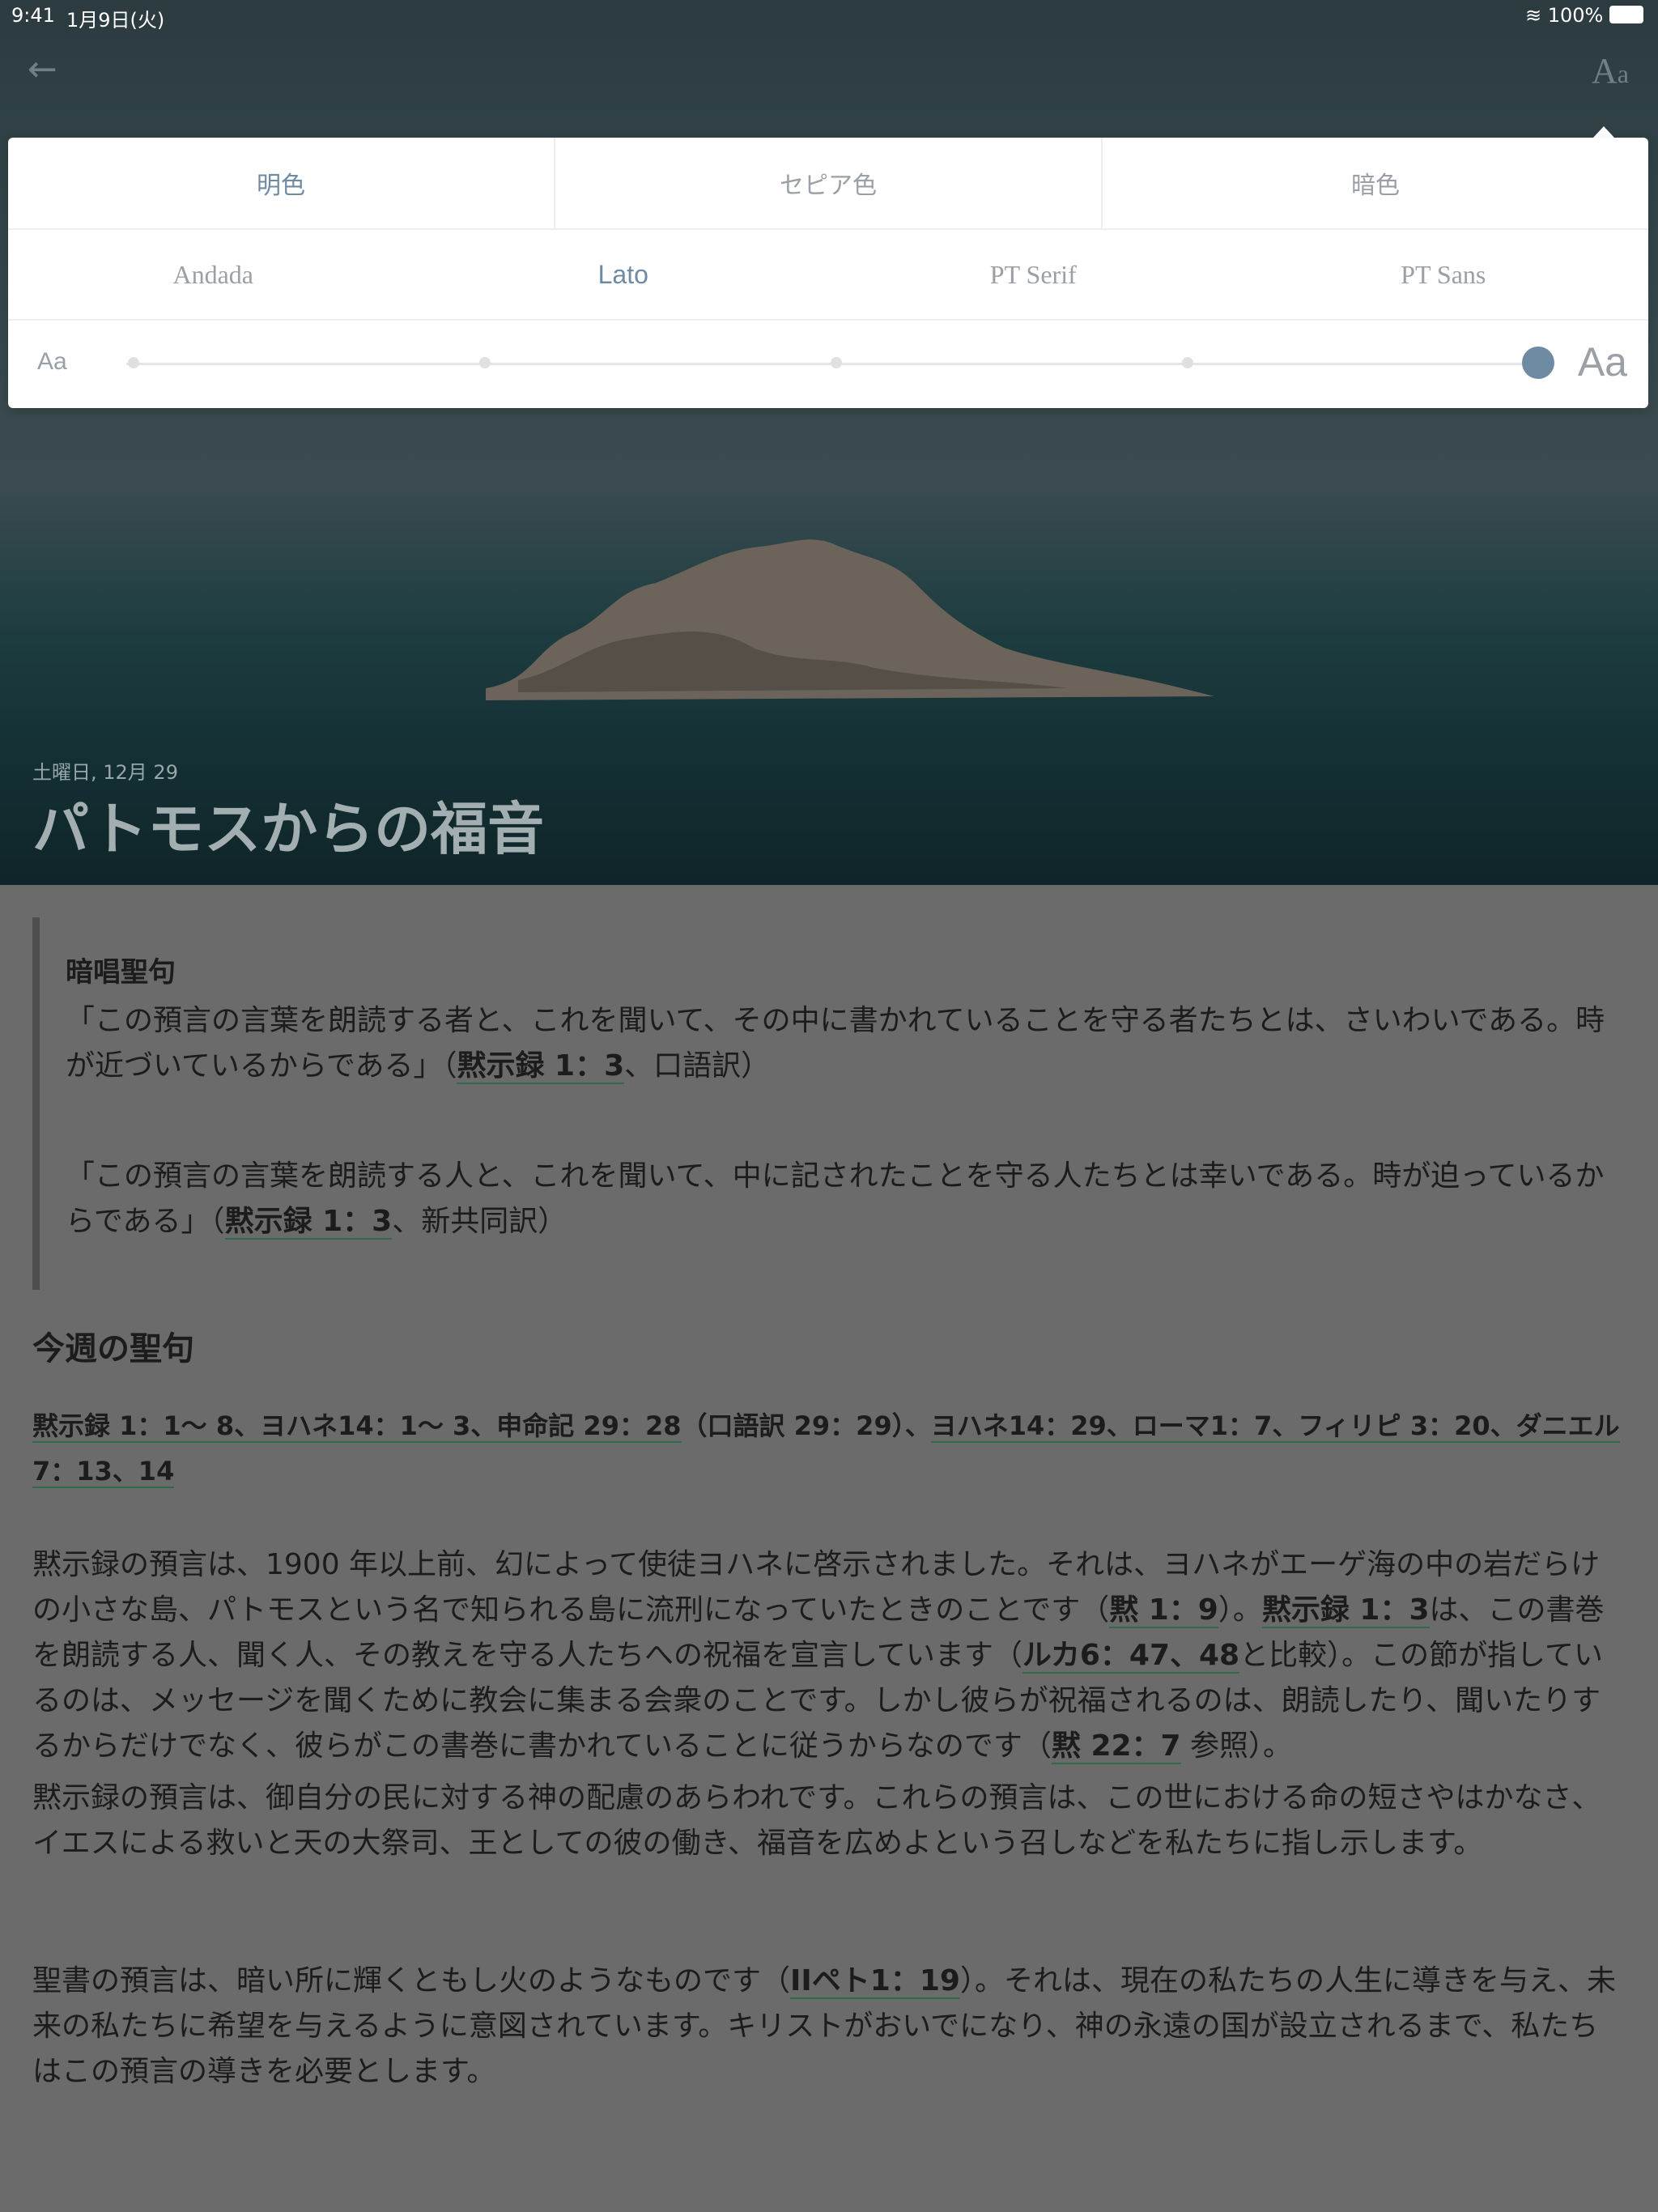  I want to click on back-button: ←, so click(45, 70).